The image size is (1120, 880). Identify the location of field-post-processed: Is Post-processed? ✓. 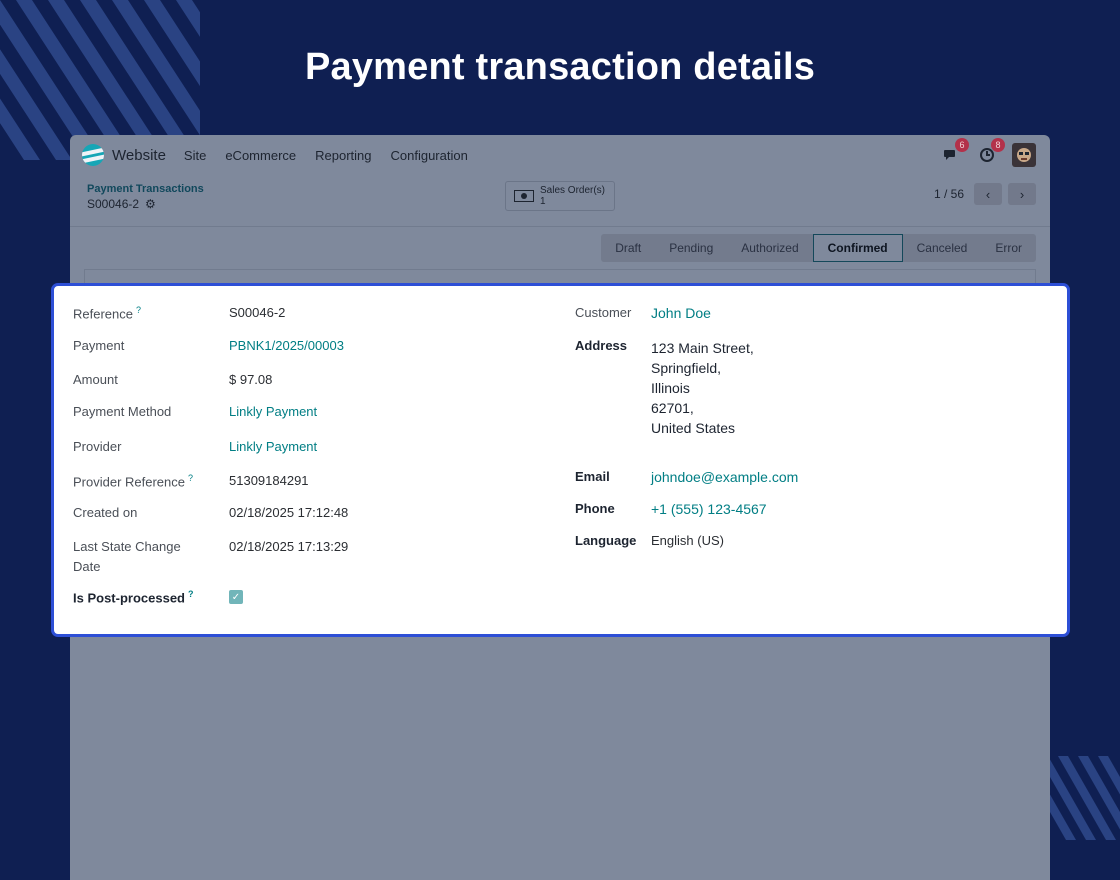
(158, 597).